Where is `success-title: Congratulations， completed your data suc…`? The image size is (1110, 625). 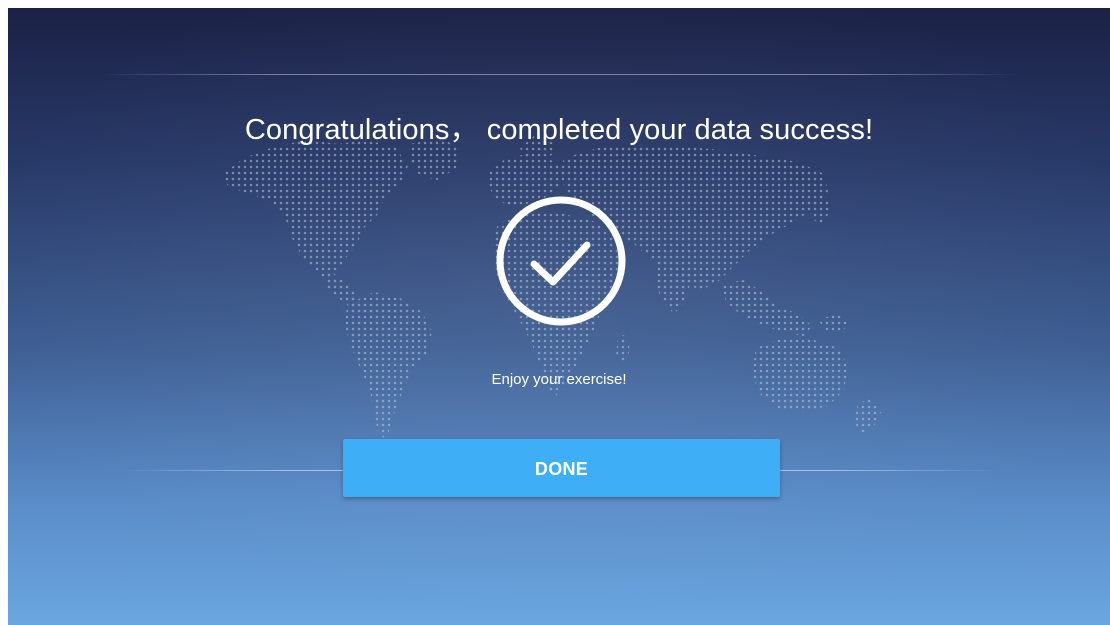 success-title: Congratulations， completed your data suc… is located at coordinates (559, 130).